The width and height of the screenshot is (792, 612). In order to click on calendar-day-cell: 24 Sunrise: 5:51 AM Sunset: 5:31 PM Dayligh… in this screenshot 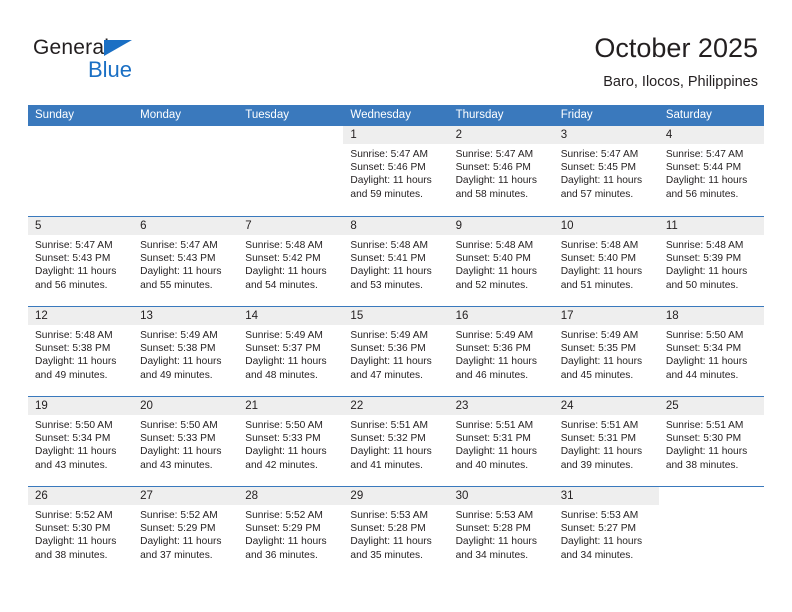, I will do `click(606, 441)`.